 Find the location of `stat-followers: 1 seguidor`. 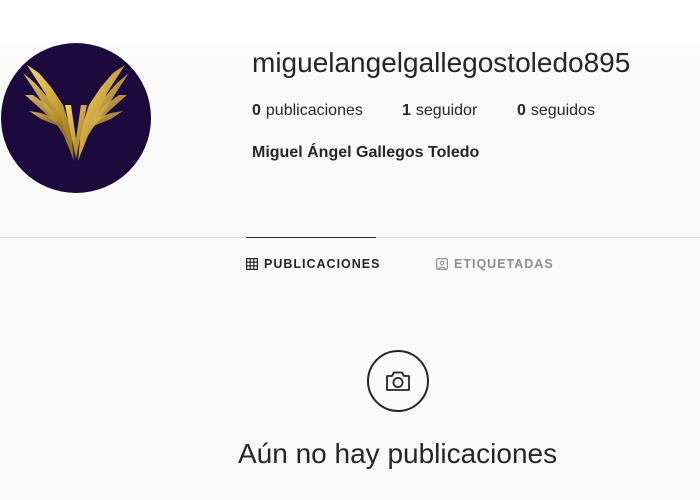

stat-followers: 1 seguidor is located at coordinates (459, 111).